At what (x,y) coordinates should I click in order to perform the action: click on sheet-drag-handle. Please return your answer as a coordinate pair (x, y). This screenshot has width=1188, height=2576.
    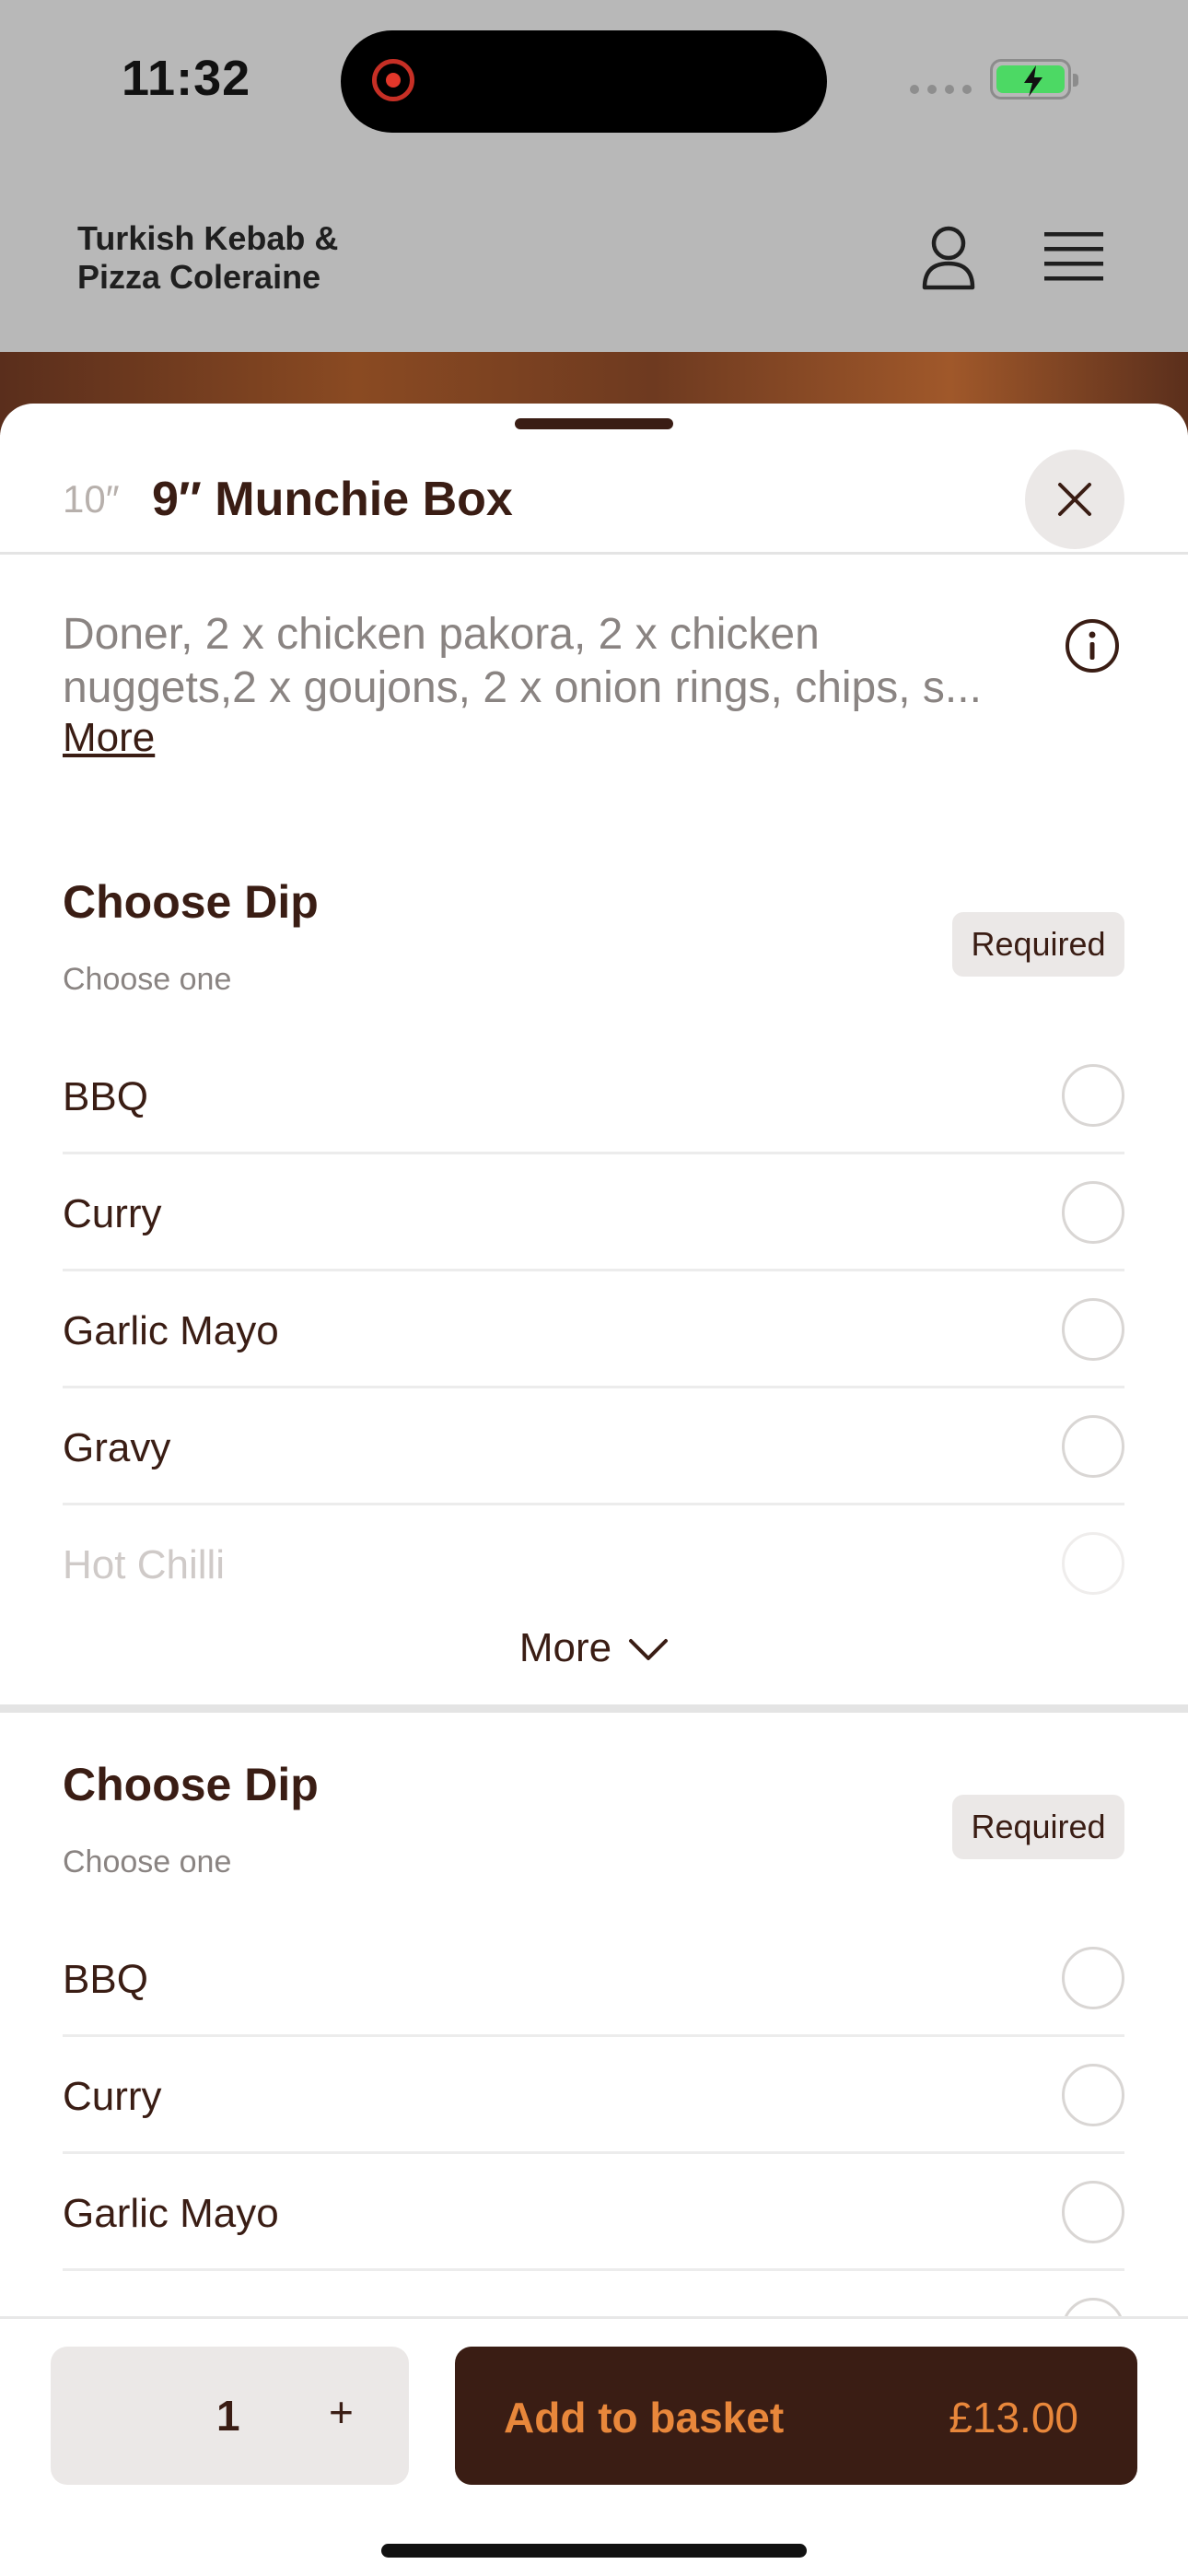
    Looking at the image, I should click on (594, 423).